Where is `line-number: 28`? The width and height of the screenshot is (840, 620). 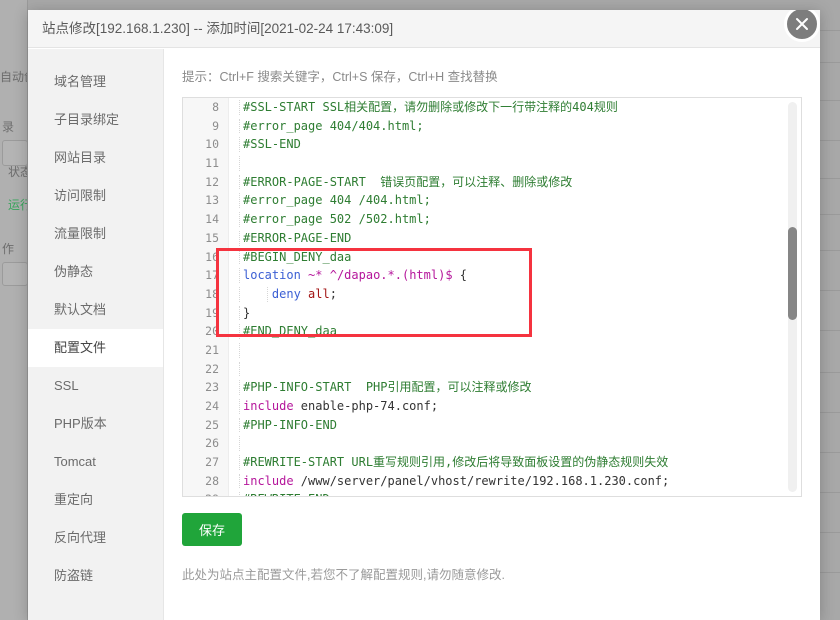
line-number: 28 is located at coordinates (212, 480).